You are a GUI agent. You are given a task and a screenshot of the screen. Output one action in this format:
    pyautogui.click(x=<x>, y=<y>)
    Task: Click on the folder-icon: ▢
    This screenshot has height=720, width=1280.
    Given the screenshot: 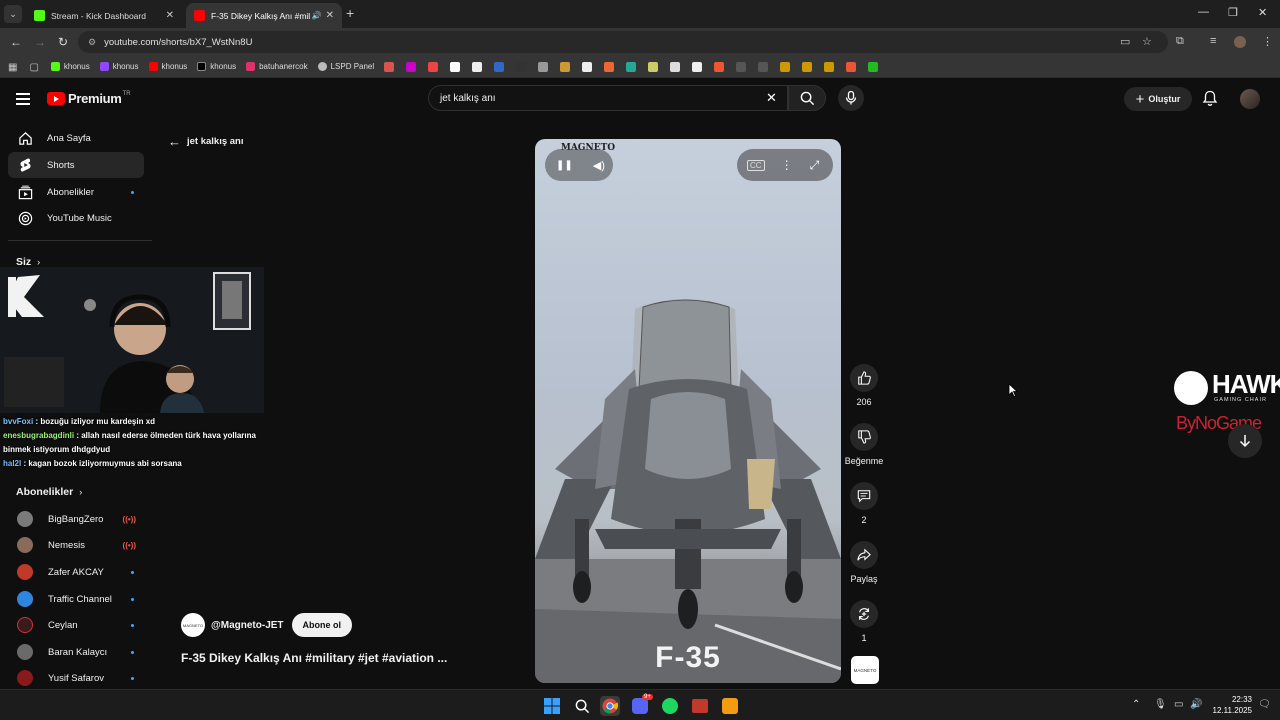 What is the action you would take?
    pyautogui.click(x=33, y=67)
    